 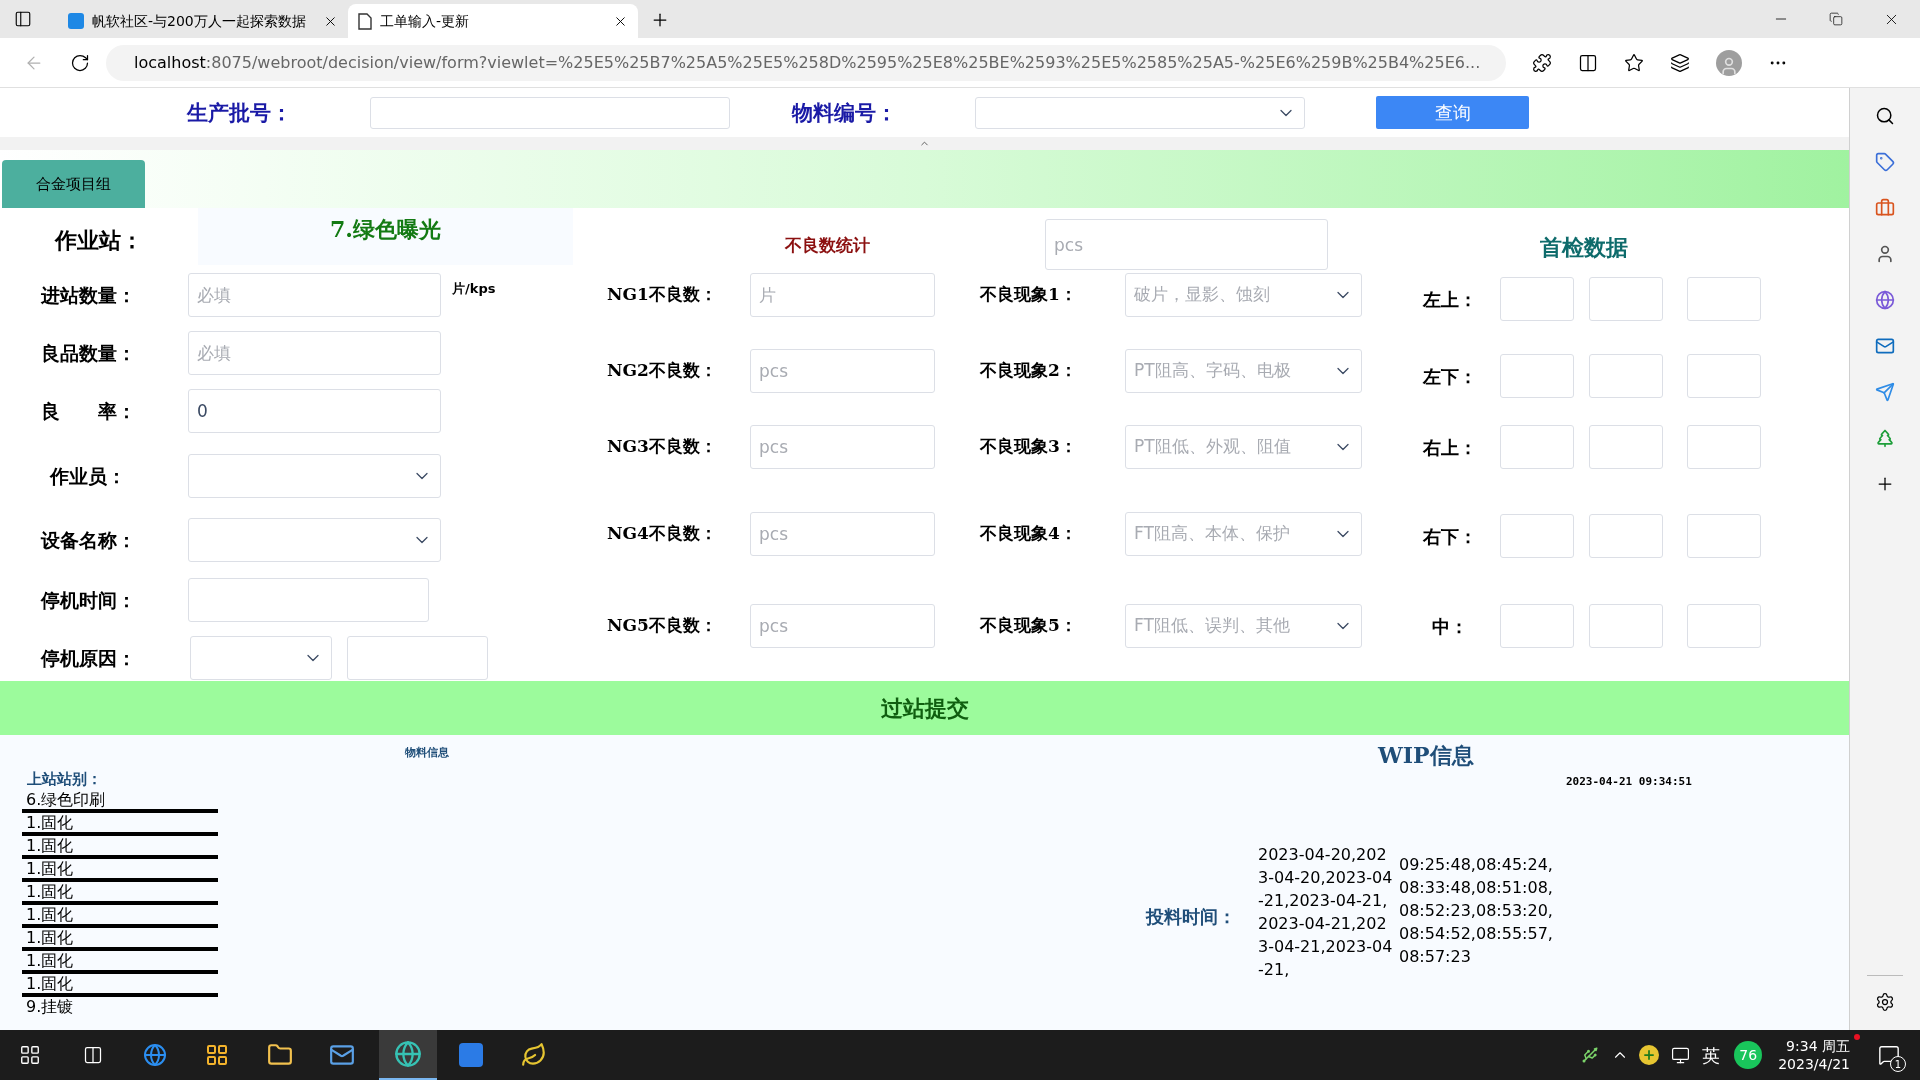 I want to click on field-label: 不良现象1：, so click(x=1029, y=295).